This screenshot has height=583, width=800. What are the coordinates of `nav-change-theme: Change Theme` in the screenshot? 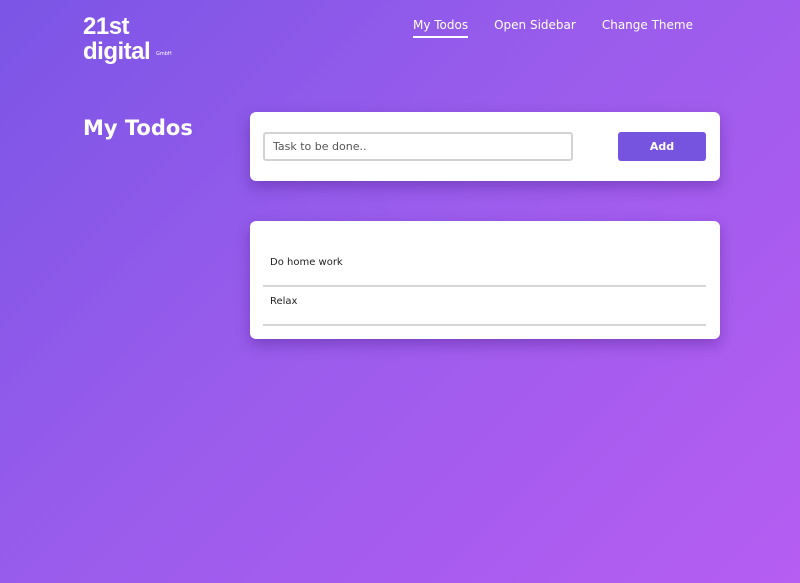 It's located at (647, 27).